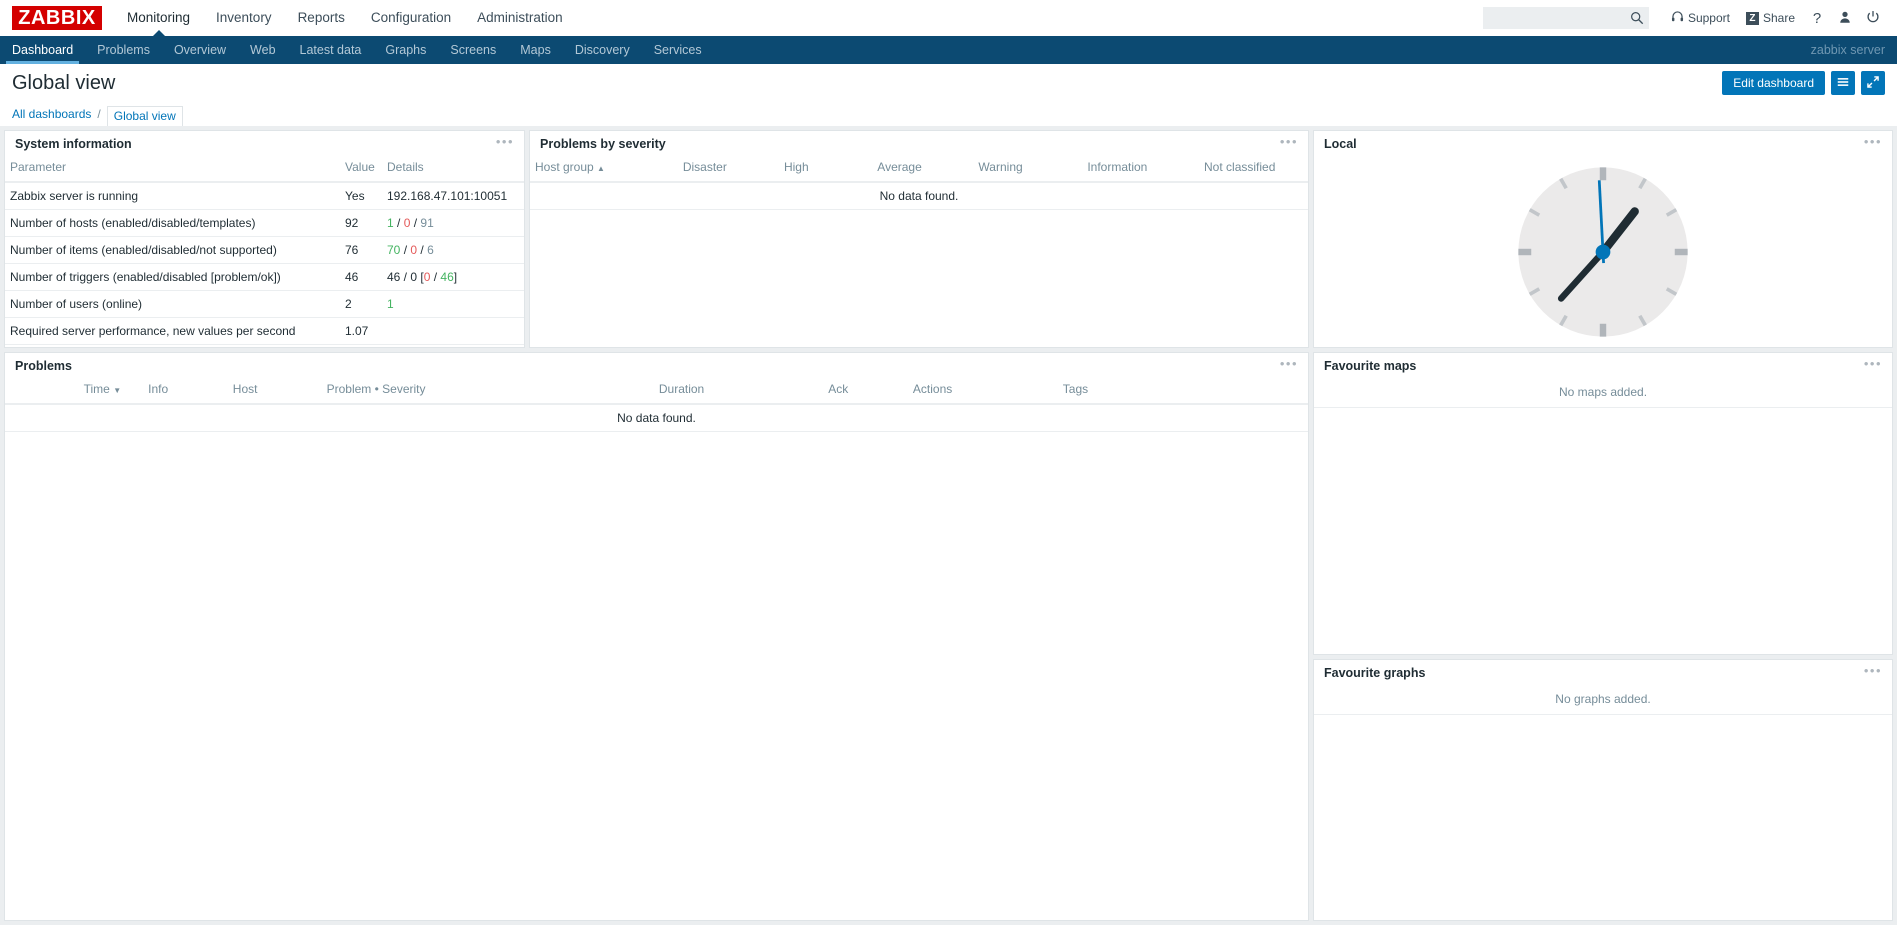 The height and width of the screenshot is (925, 1897). I want to click on user-profile-button, so click(1845, 18).